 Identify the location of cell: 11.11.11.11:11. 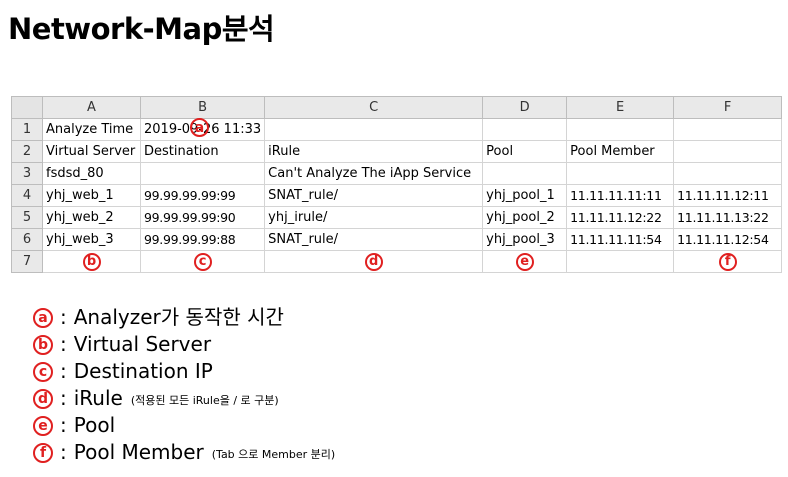
(620, 195).